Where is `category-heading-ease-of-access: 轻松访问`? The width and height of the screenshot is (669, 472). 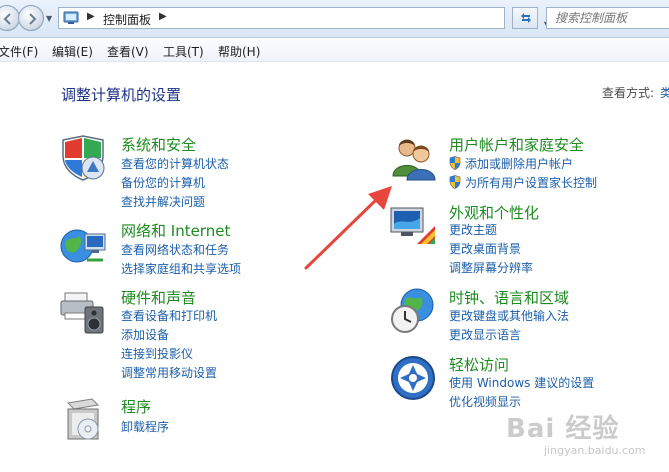
category-heading-ease-of-access: 轻松访问 is located at coordinates (479, 364).